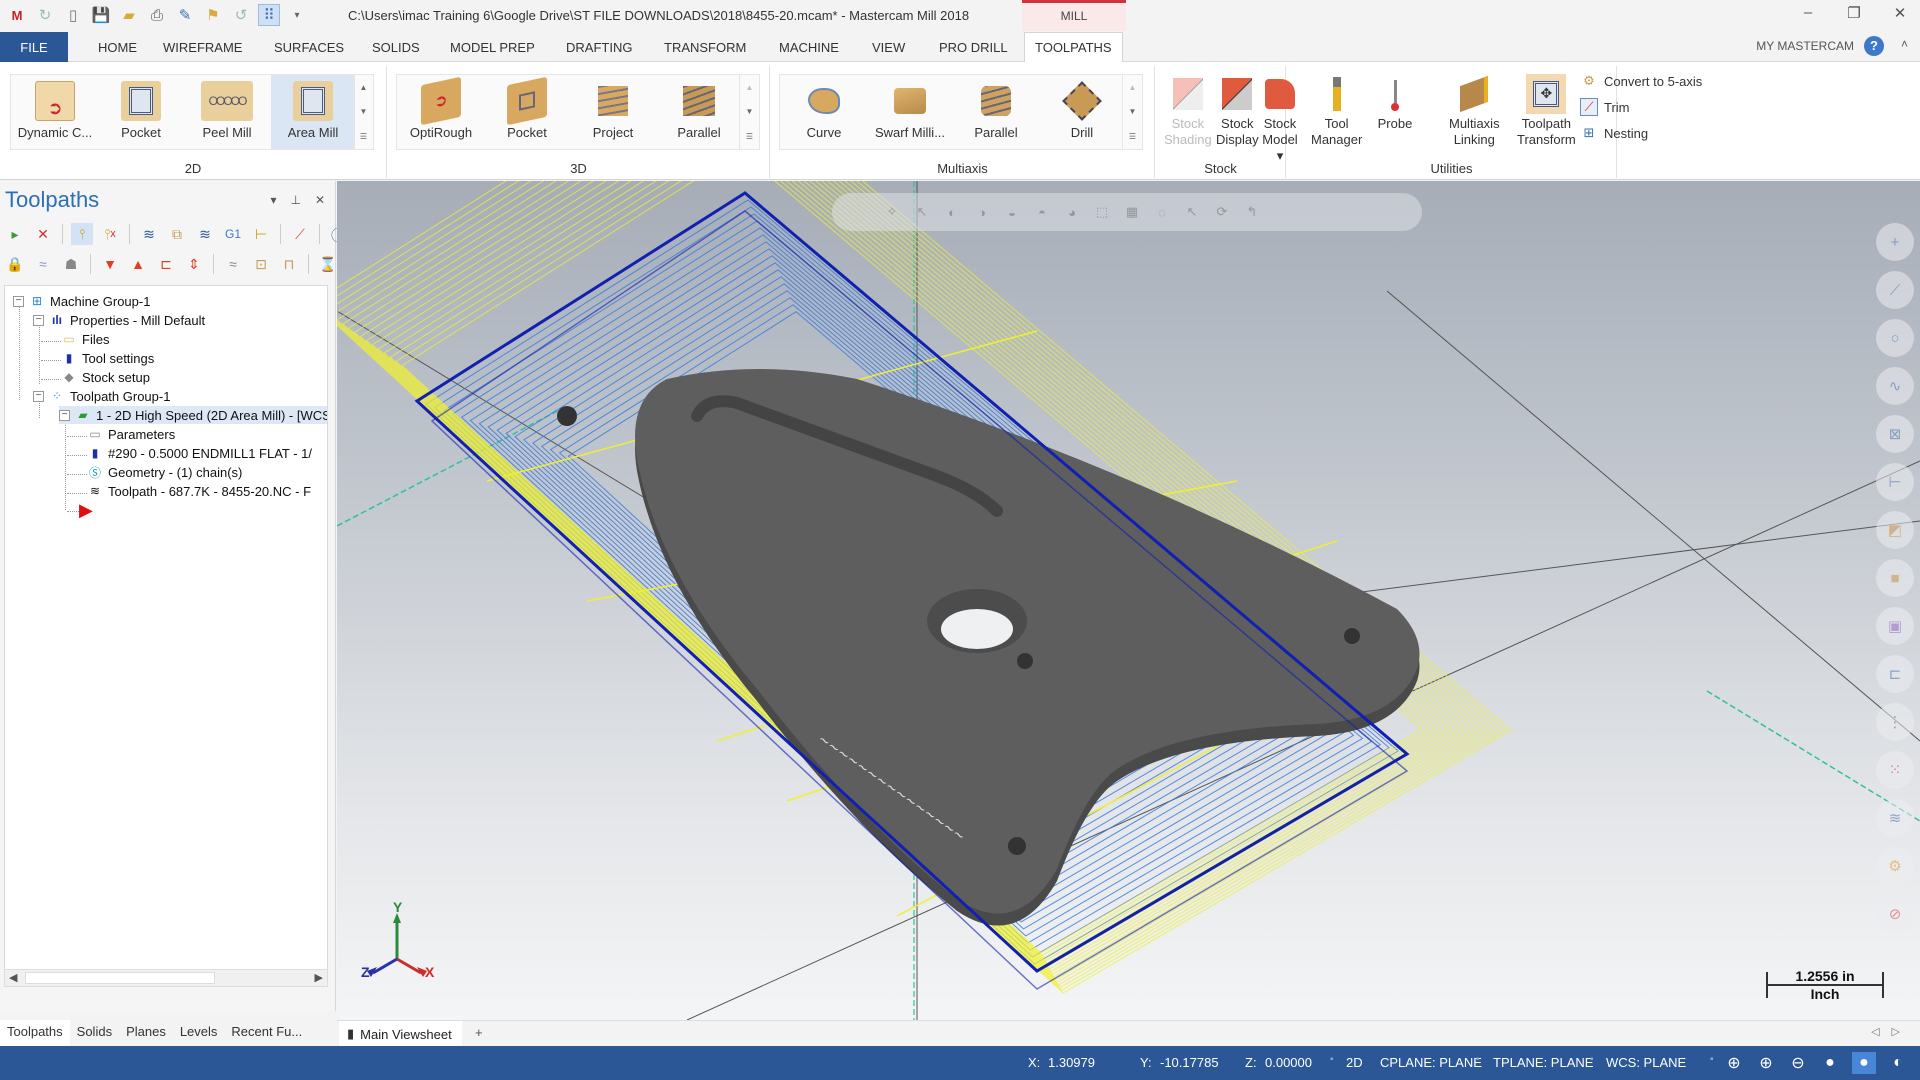 The image size is (1920, 1080). I want to click on hidden-line-globe-icon: ⊕, so click(1766, 1063).